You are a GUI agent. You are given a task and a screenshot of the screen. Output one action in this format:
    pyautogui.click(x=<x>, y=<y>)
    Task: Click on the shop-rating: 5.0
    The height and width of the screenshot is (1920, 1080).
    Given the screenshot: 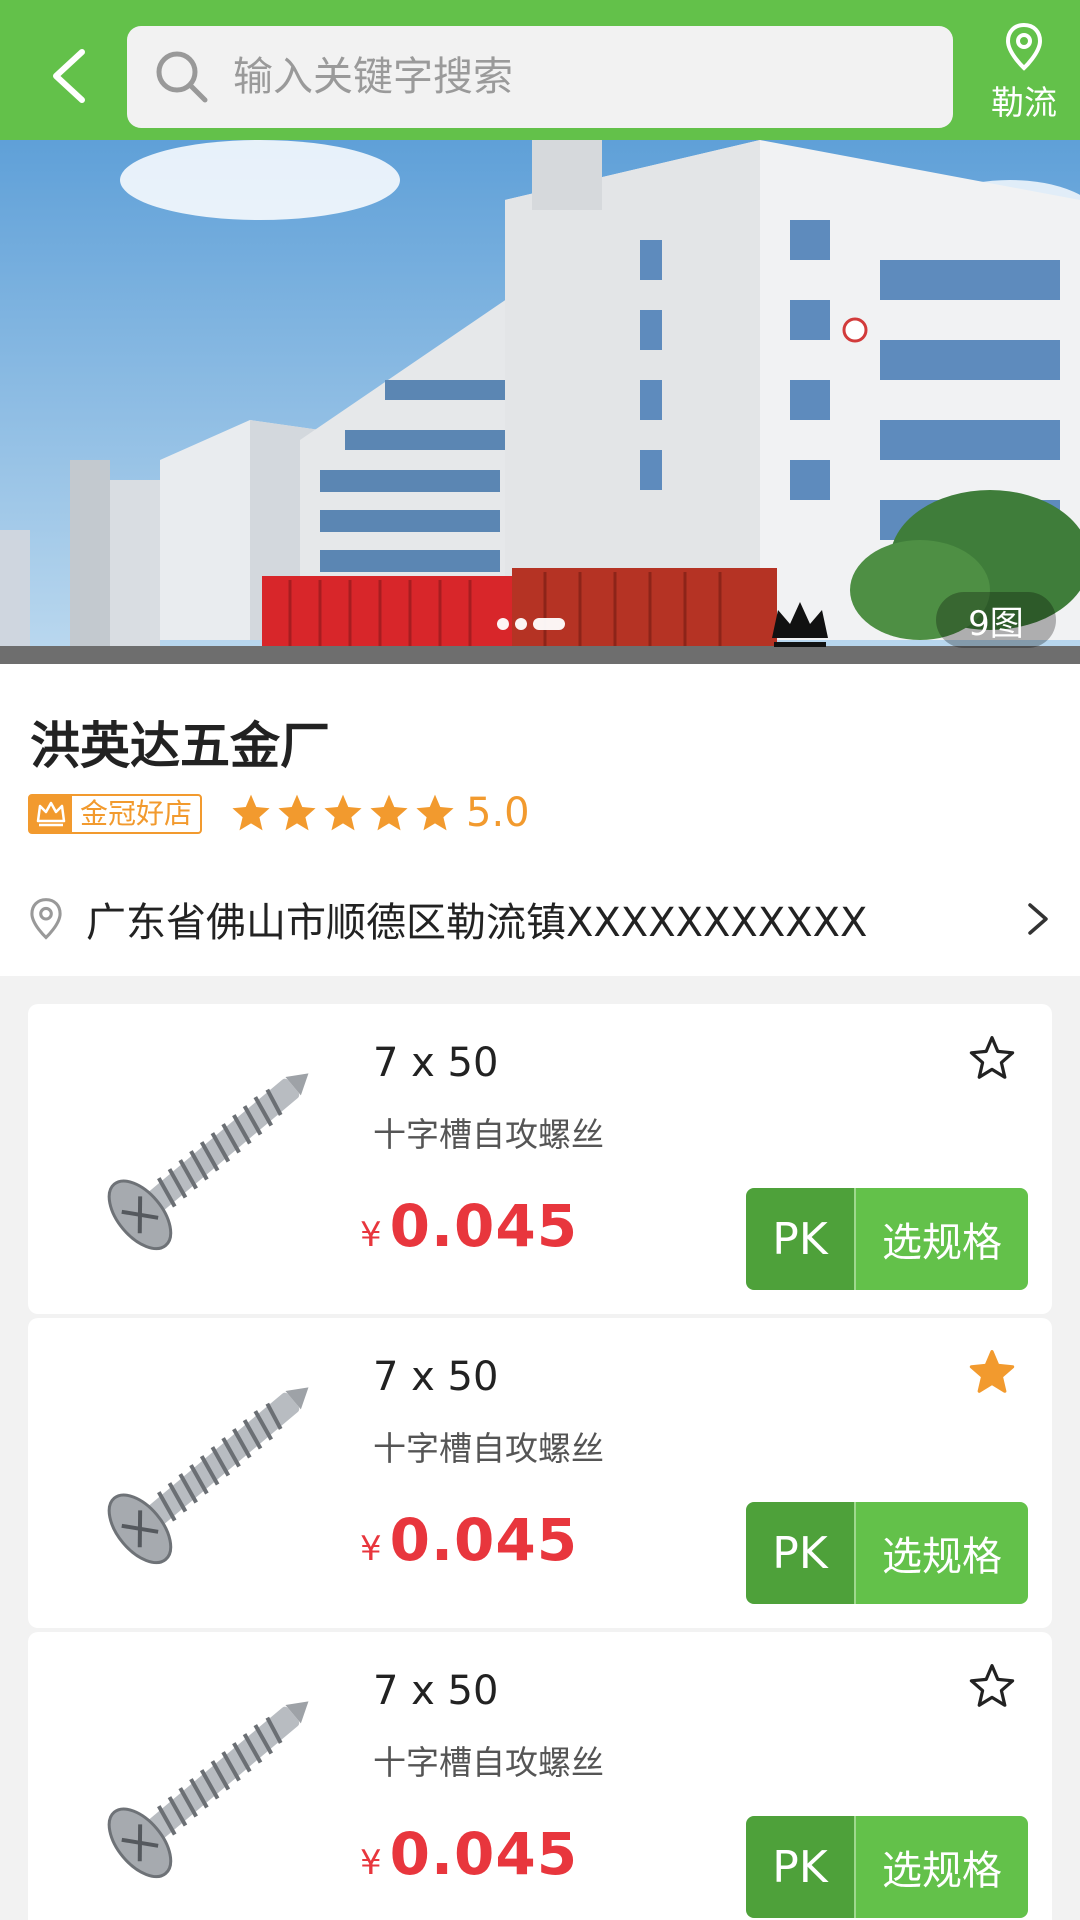 What is the action you would take?
    pyautogui.click(x=380, y=813)
    